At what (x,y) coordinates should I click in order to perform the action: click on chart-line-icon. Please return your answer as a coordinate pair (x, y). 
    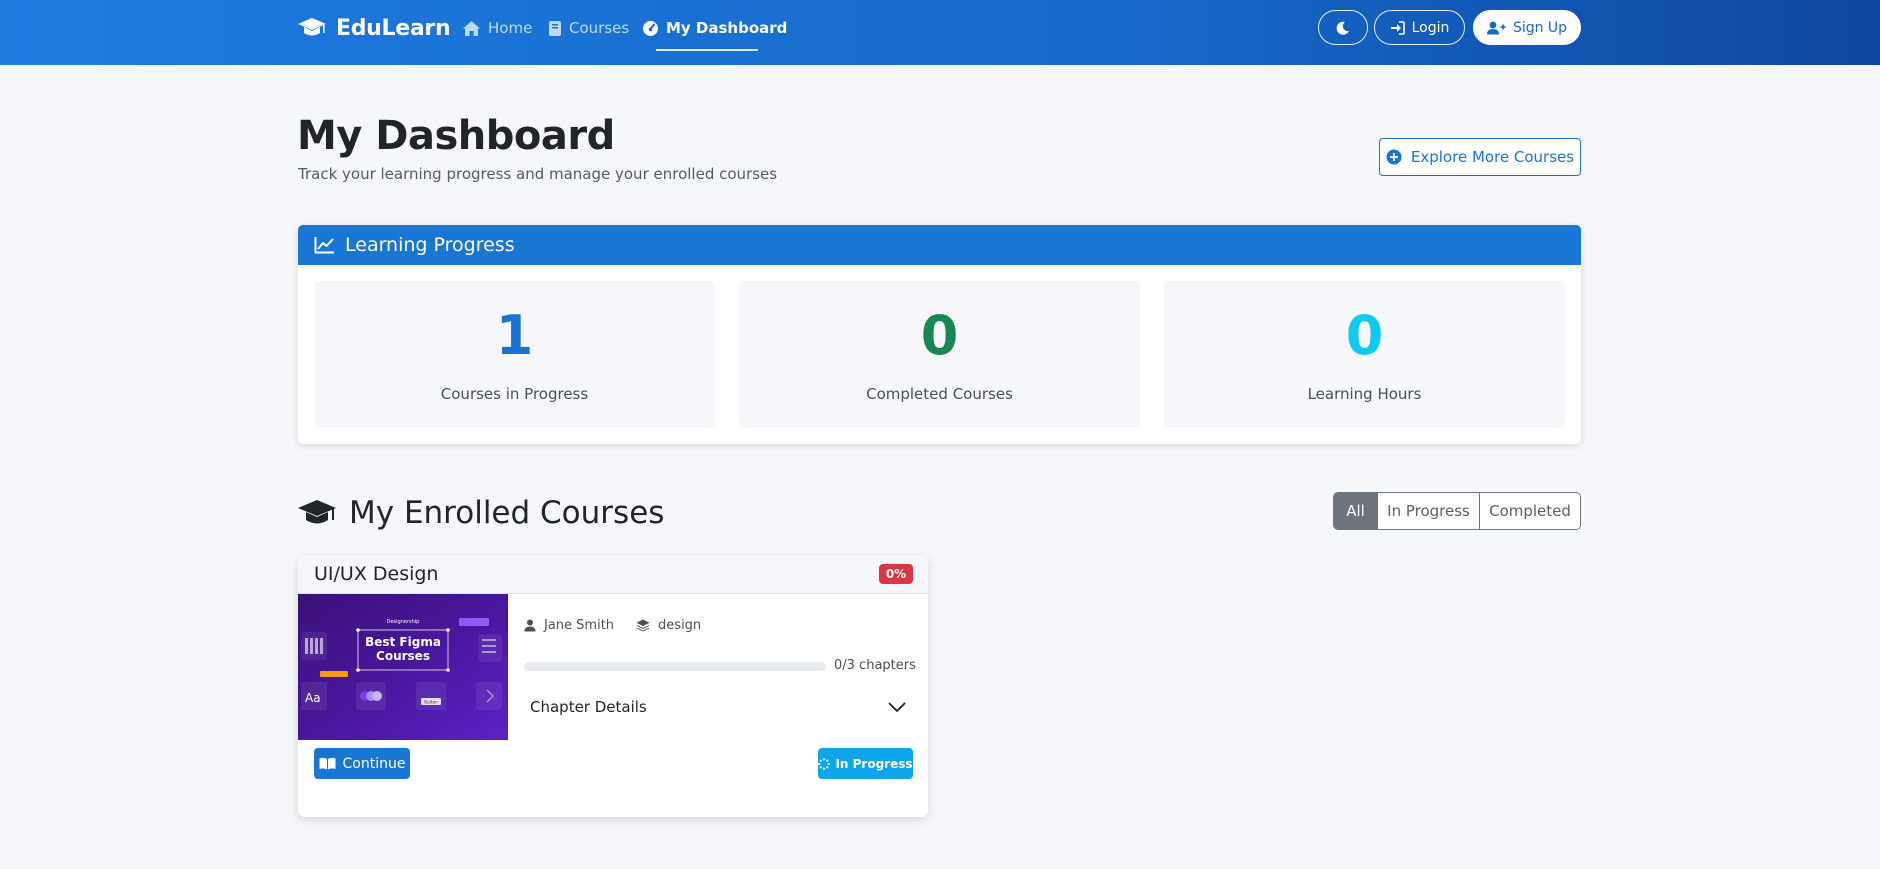
    Looking at the image, I should click on (324, 245).